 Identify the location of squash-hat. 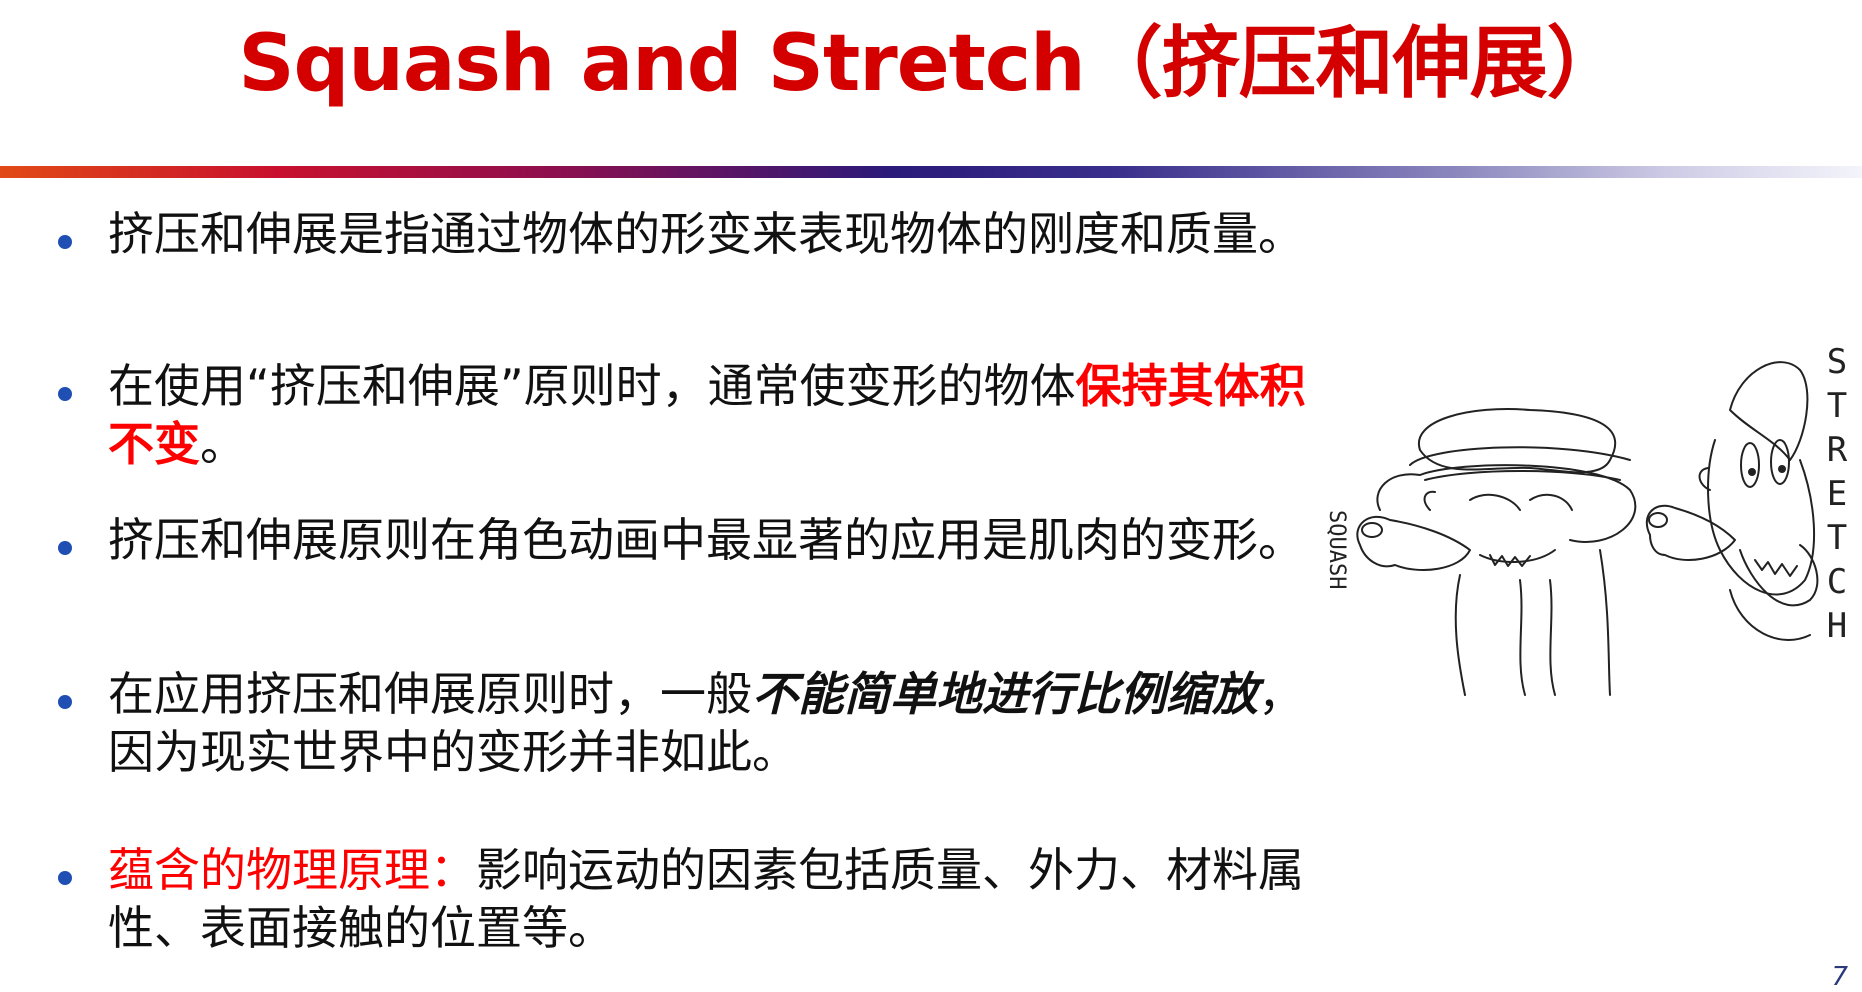
(1517, 441).